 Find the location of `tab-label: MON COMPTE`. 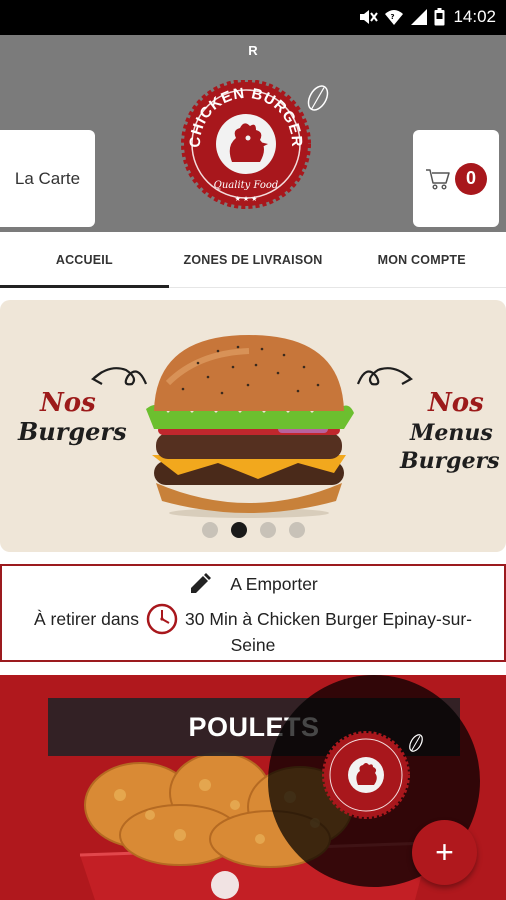

tab-label: MON COMPTE is located at coordinates (421, 259).